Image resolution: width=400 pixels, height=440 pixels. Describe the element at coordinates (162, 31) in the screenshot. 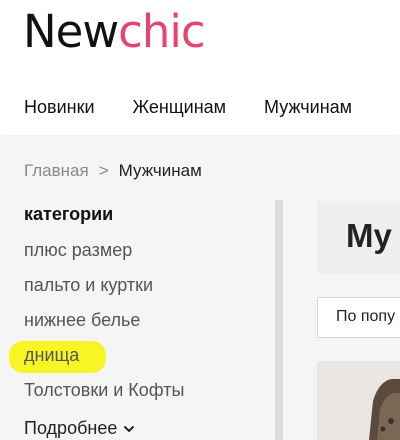

I see `logo-part-chic: chic` at that location.